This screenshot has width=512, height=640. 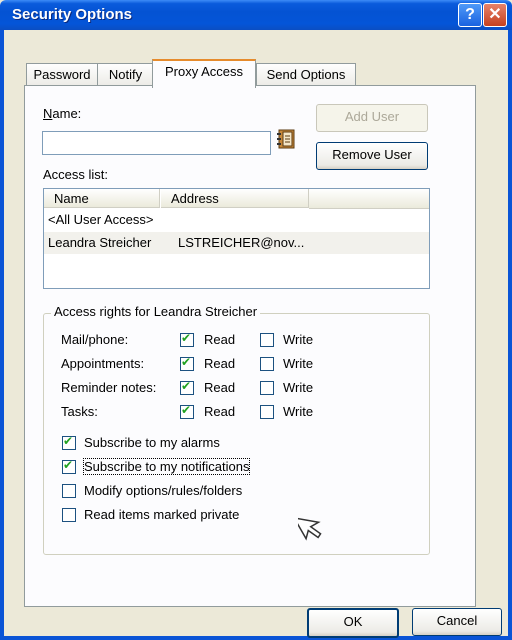 I want to click on list-item-name: <All User Access>, so click(x=101, y=219).